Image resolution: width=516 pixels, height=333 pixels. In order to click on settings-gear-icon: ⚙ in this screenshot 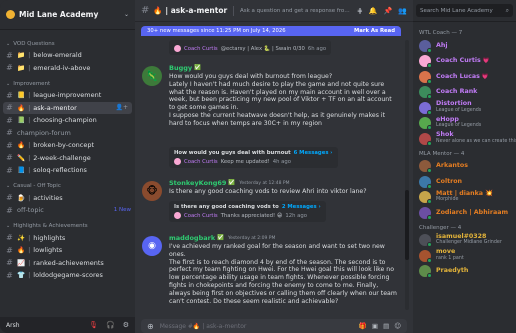, I will do `click(126, 325)`.